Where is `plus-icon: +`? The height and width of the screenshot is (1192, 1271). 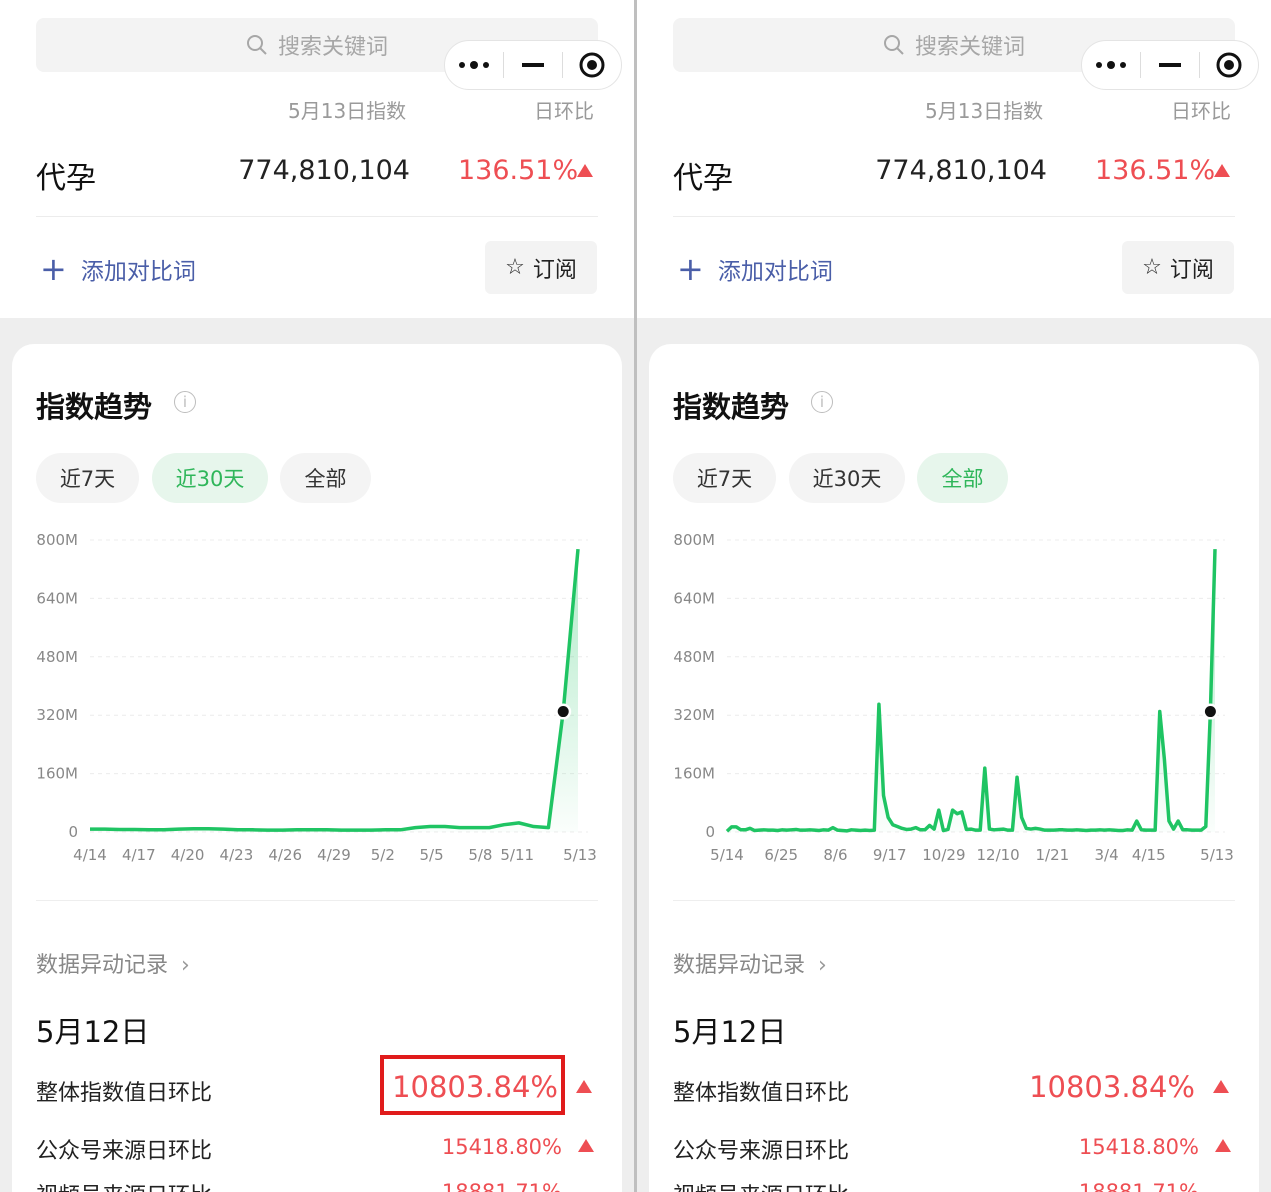
plus-icon: + is located at coordinates (53, 269).